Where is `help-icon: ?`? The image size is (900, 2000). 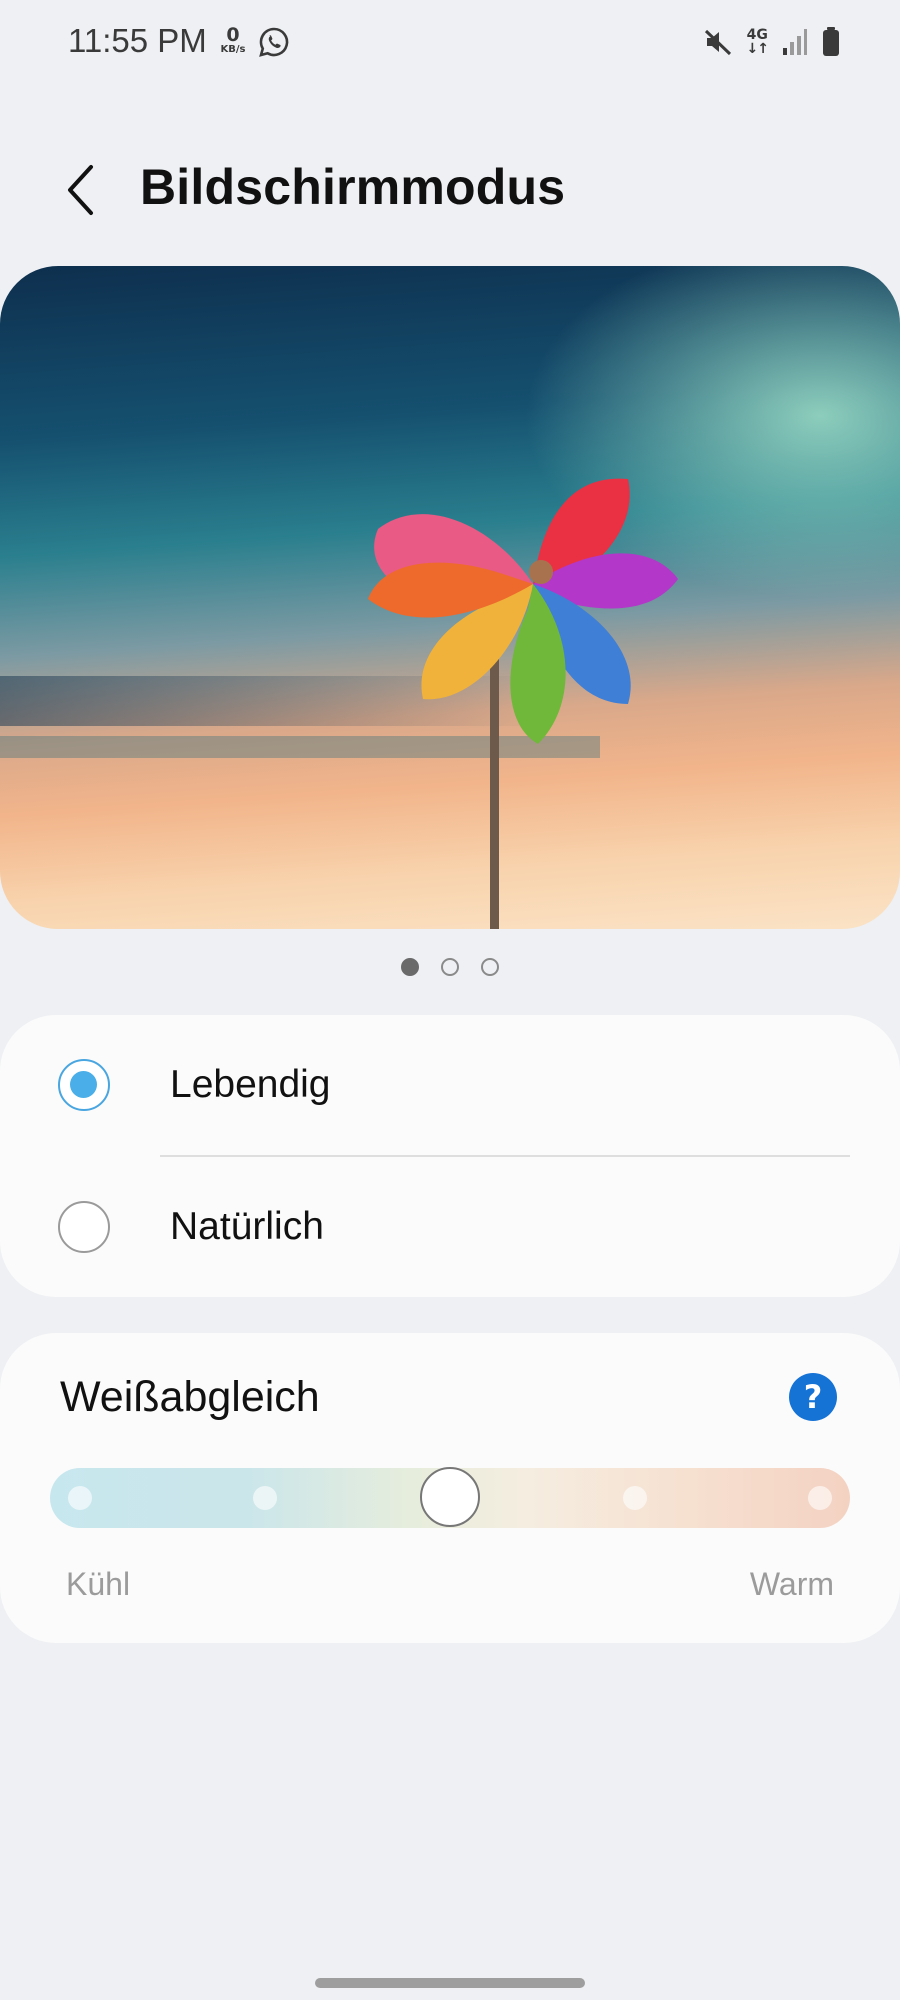
help-icon: ? is located at coordinates (813, 1397).